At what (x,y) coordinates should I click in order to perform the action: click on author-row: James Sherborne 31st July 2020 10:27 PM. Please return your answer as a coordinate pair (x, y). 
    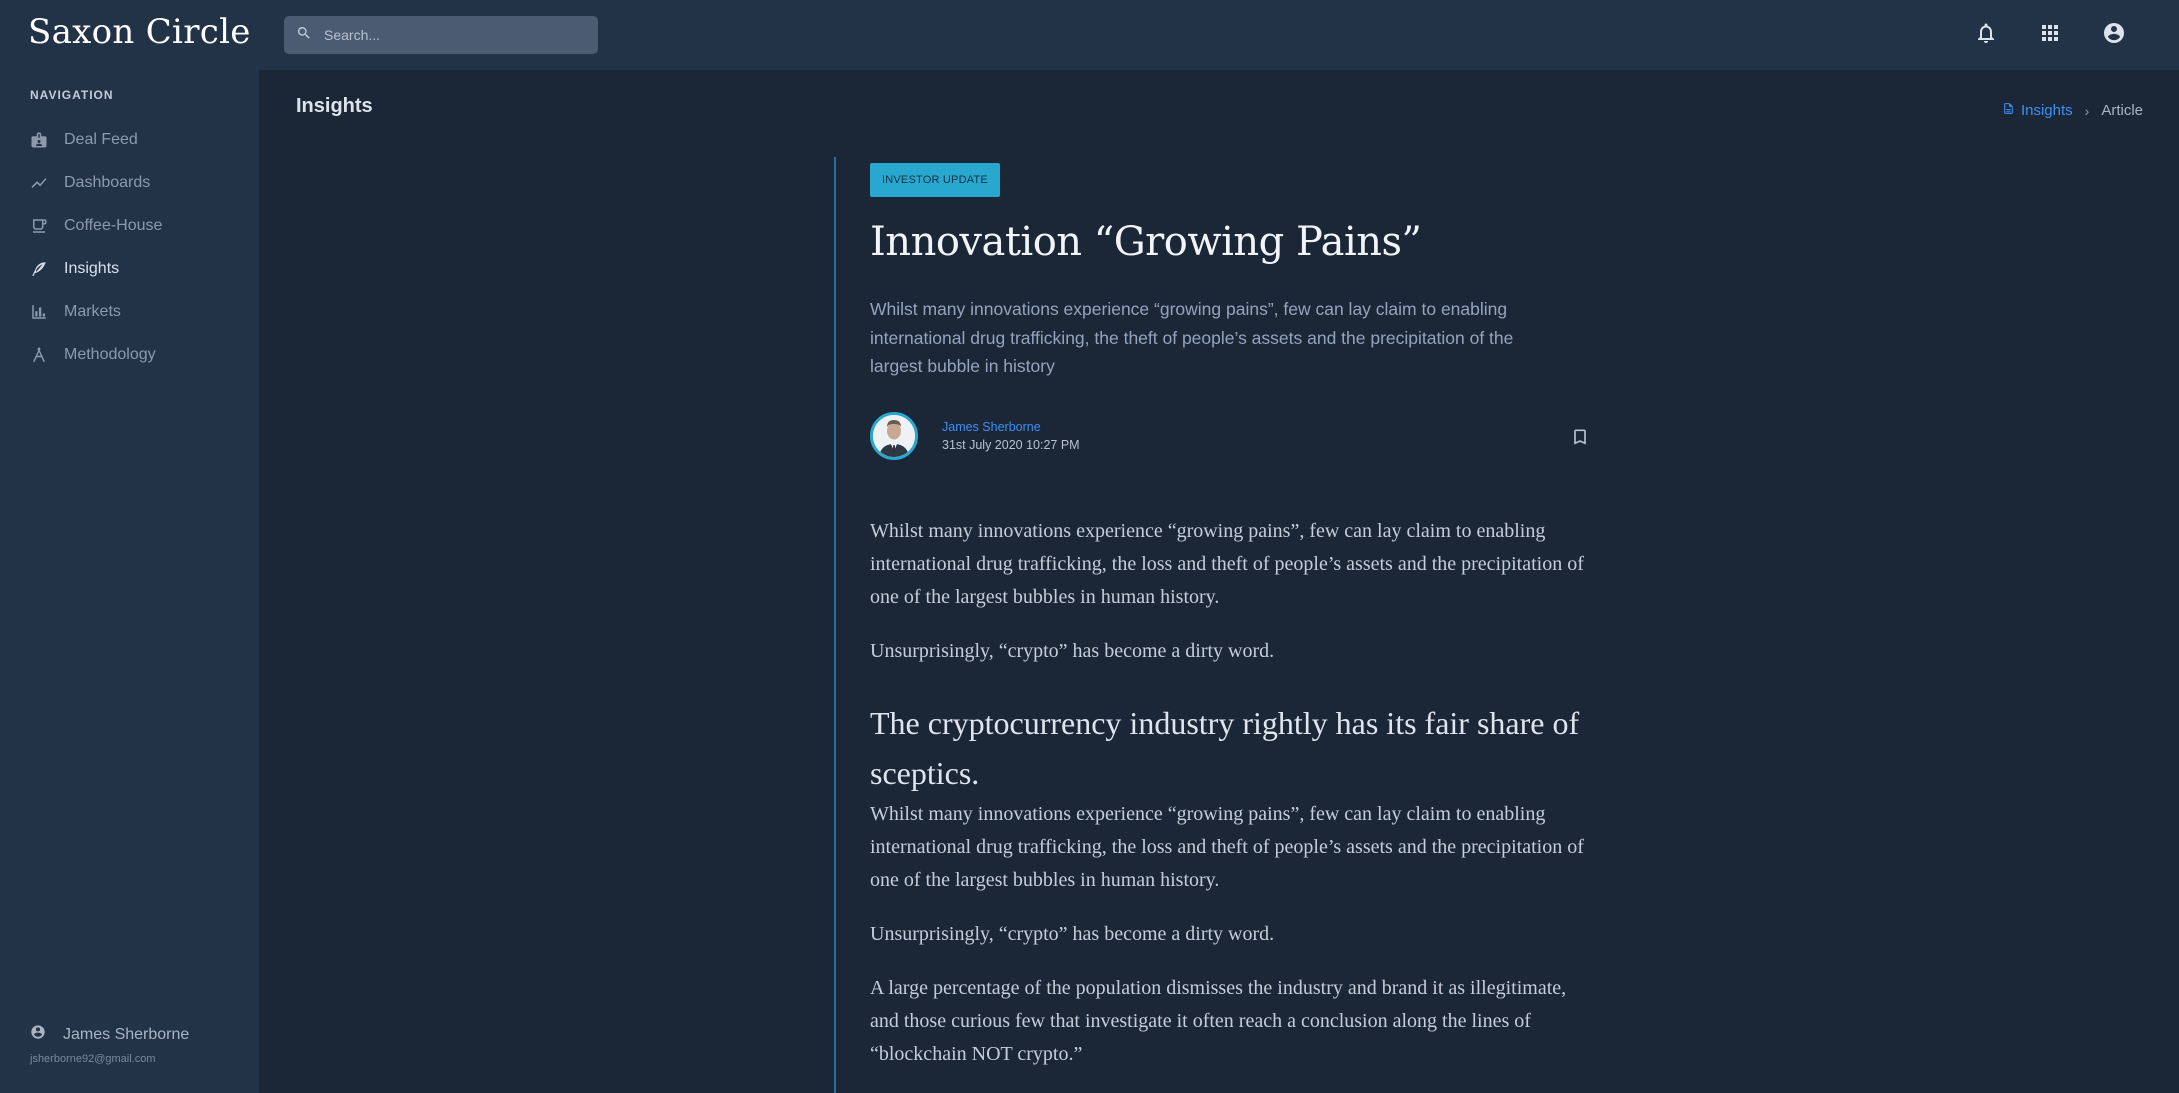
    Looking at the image, I should click on (1230, 435).